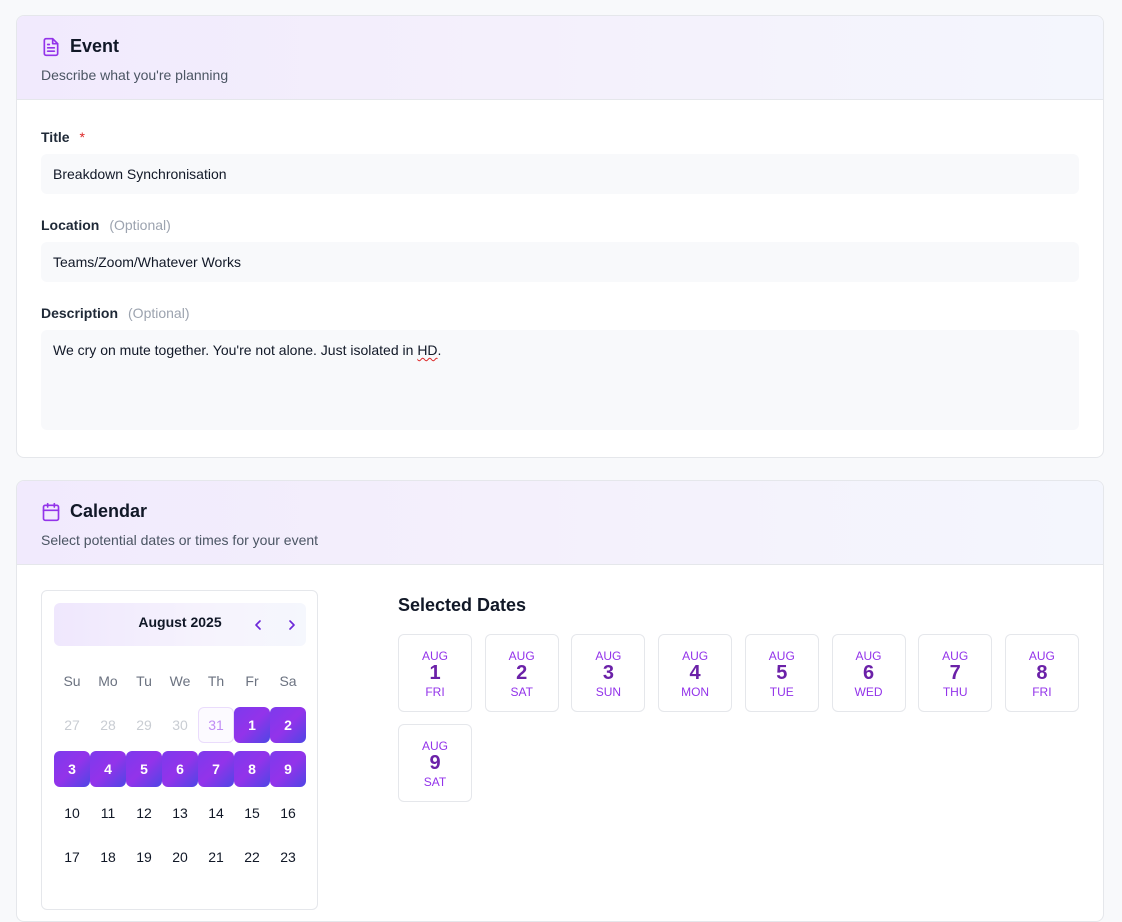  I want to click on location-label: Location (Optional), so click(106, 225).